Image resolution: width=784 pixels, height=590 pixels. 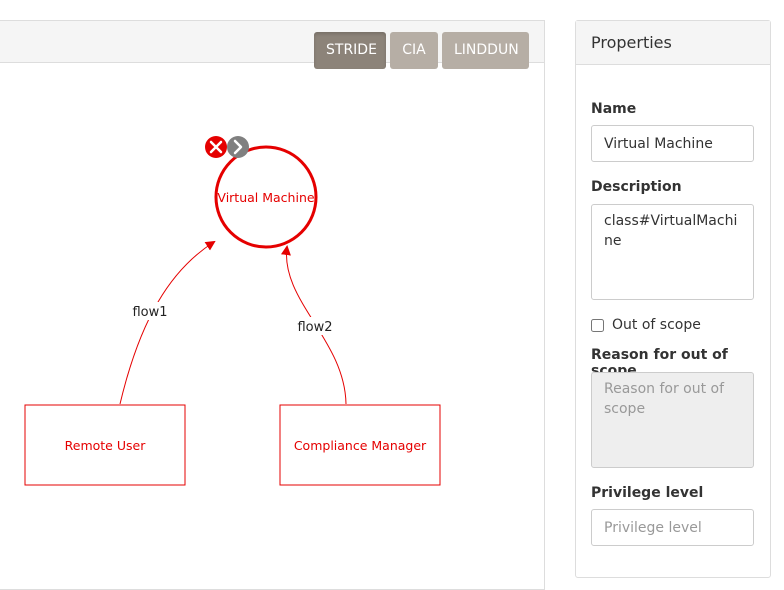 I want to click on privilege-label: Privilege level, so click(x=647, y=493).